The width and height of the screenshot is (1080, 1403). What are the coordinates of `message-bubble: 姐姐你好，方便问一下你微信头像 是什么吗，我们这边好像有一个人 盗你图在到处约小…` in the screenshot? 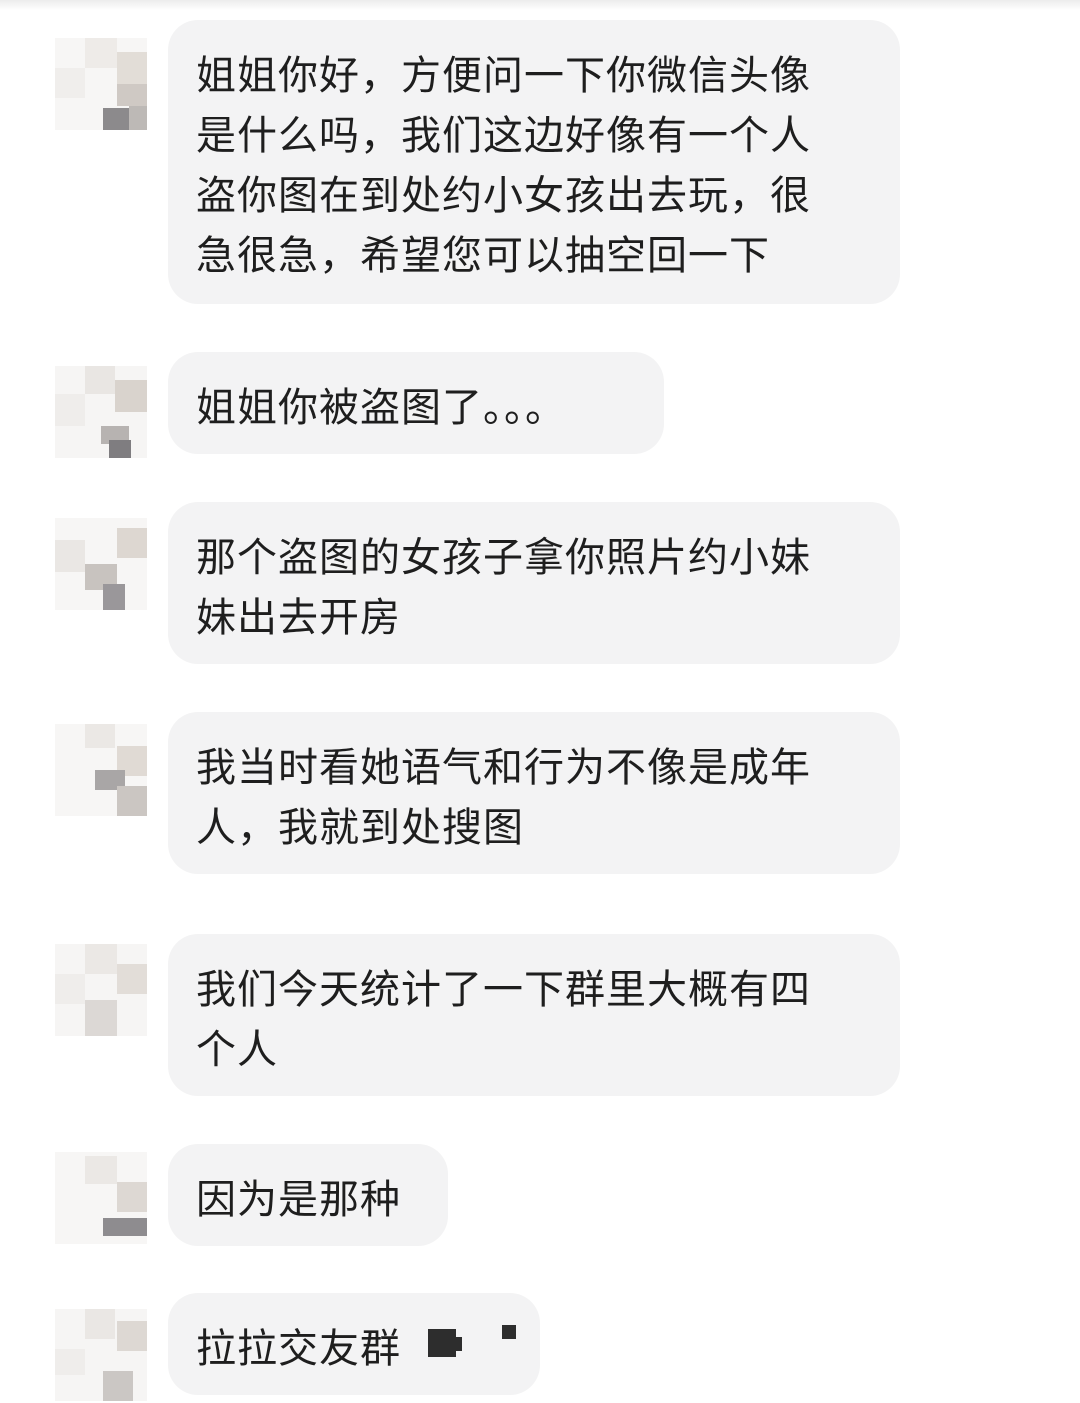 It's located at (534, 162).